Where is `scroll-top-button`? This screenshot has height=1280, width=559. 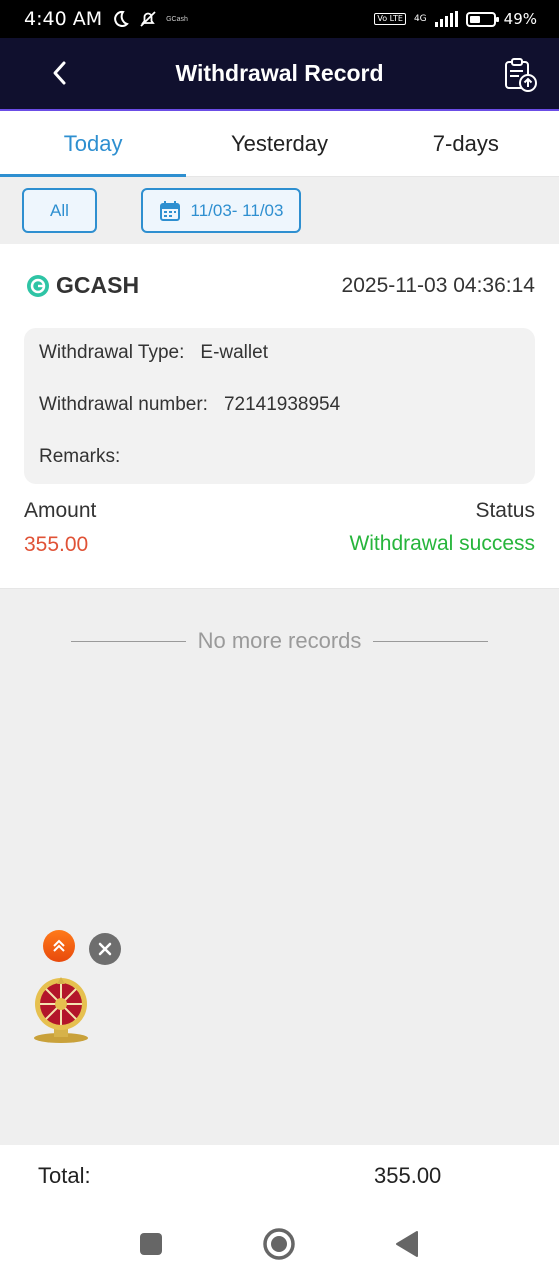 scroll-top-button is located at coordinates (59, 946).